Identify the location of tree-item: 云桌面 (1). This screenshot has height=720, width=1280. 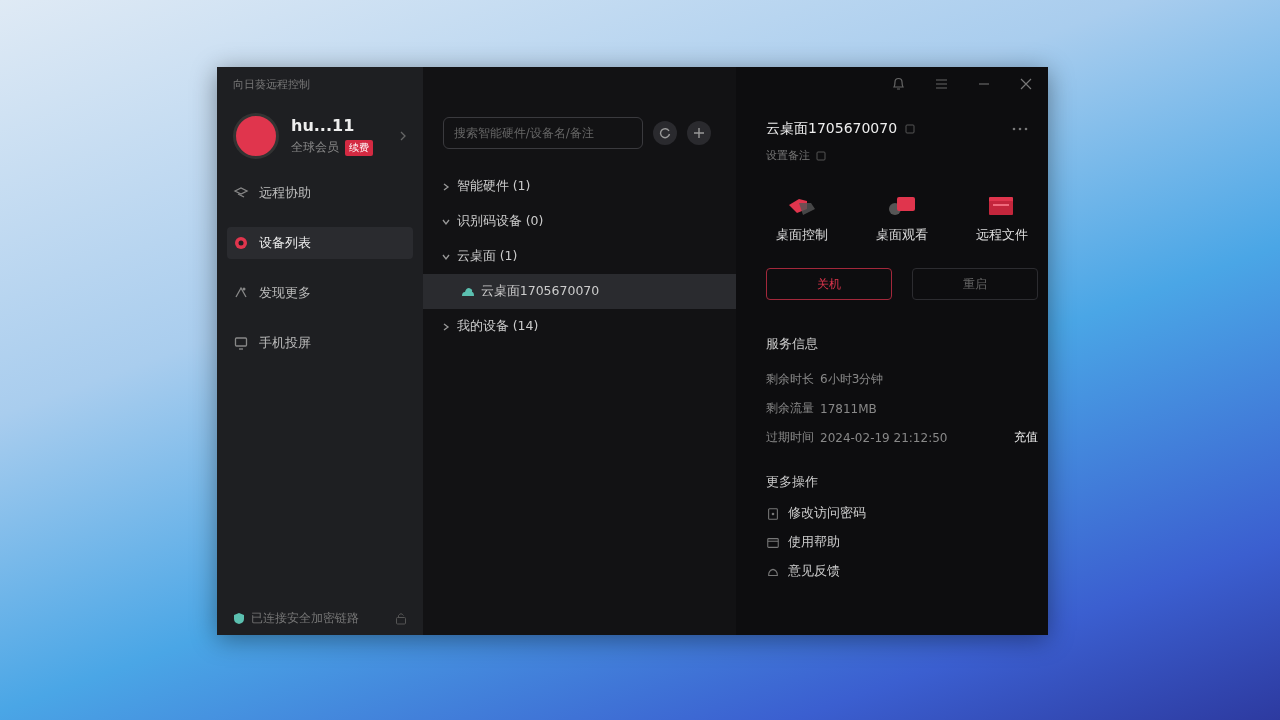
(579, 256).